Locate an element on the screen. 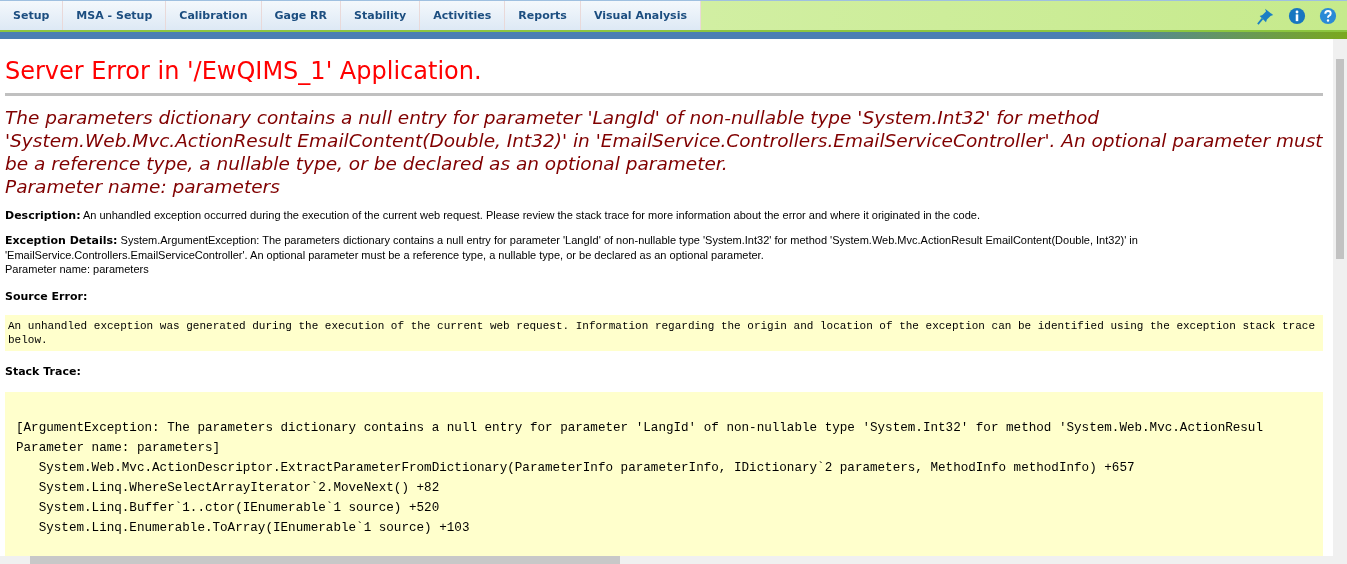  stack-trace-line: System.Linq.WhereSelectArrayIterator`2.MoveNext() +82 is located at coordinates (238, 488).